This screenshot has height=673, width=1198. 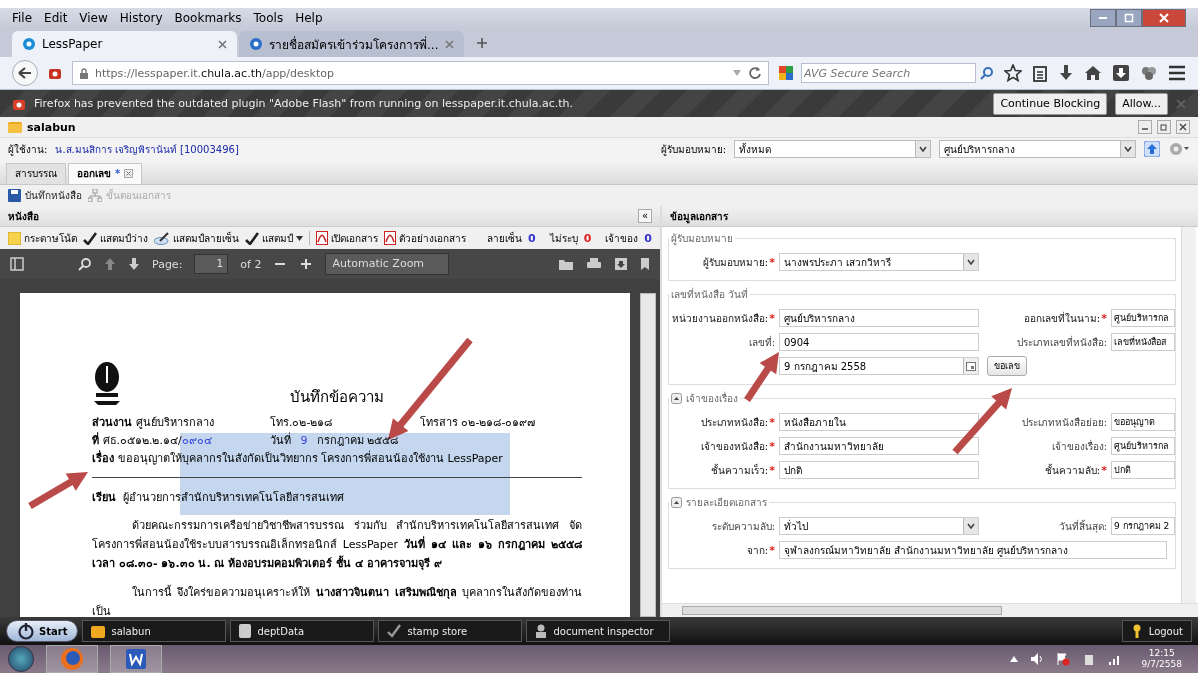 What do you see at coordinates (268, 17) in the screenshot?
I see `menu-item: Tools` at bounding box center [268, 17].